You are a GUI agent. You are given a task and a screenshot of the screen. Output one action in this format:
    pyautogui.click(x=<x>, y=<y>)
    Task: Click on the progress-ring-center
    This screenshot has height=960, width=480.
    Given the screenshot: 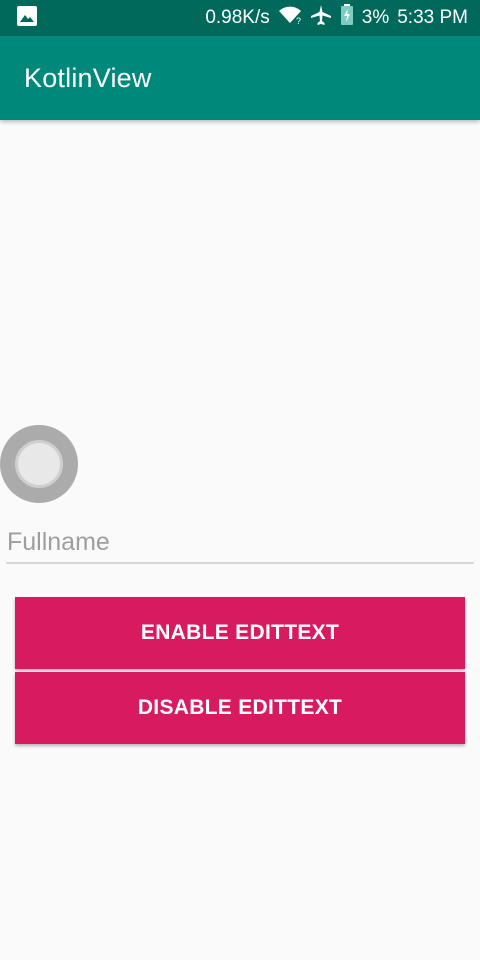 What is the action you would take?
    pyautogui.click(x=39, y=464)
    